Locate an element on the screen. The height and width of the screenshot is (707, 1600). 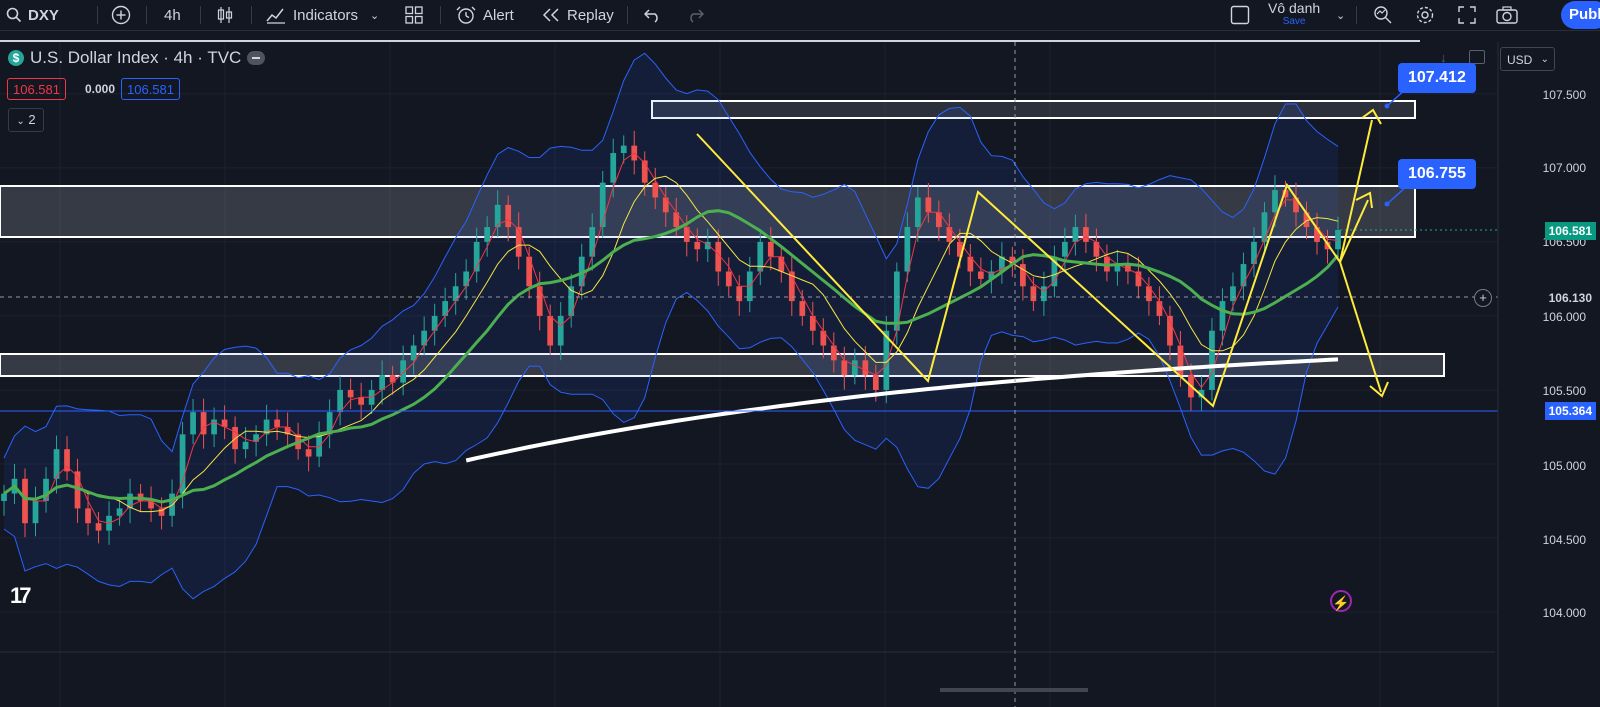
buy-price-box: 106.581 is located at coordinates (150, 89).